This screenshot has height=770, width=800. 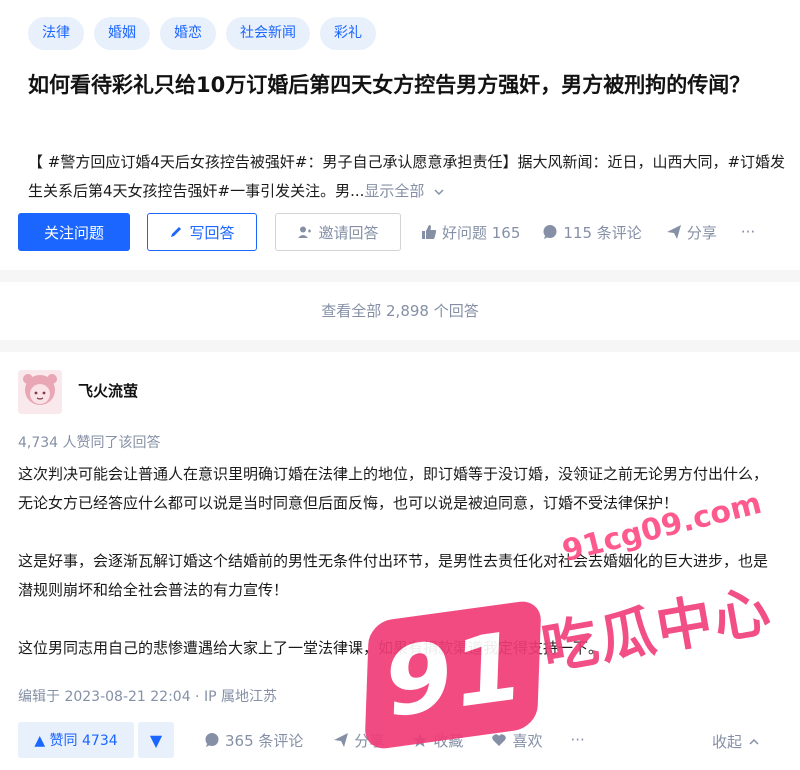 I want to click on write-answer-label: 写回答, so click(x=212, y=232).